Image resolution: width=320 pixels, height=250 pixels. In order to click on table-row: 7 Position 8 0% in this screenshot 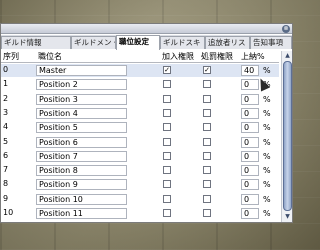, I will do `click(140, 170)`.